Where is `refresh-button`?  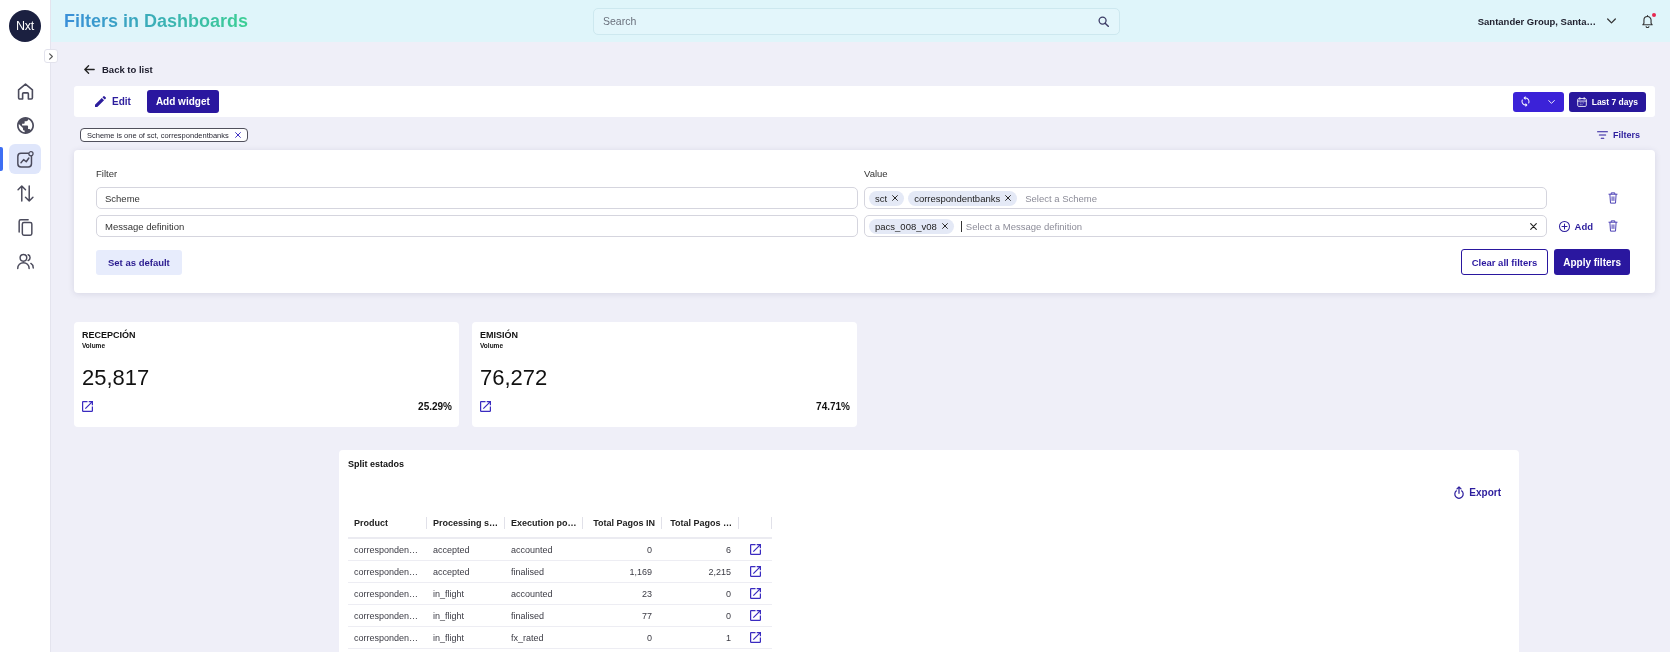
refresh-button is located at coordinates (1525, 101).